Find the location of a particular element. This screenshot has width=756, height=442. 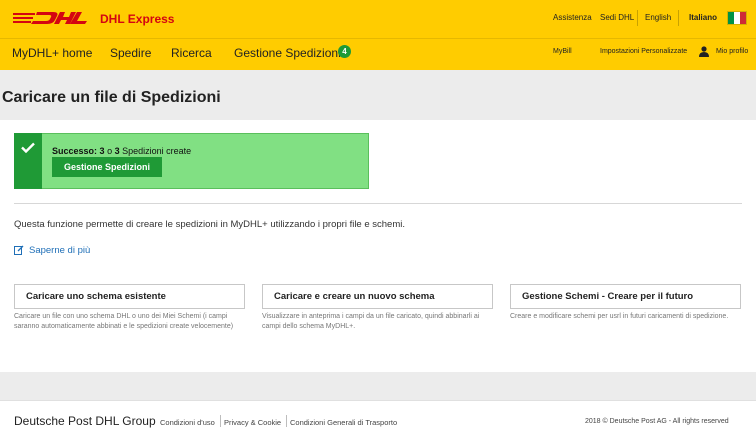

nav-item-ricerca: Ricerca is located at coordinates (191, 53).